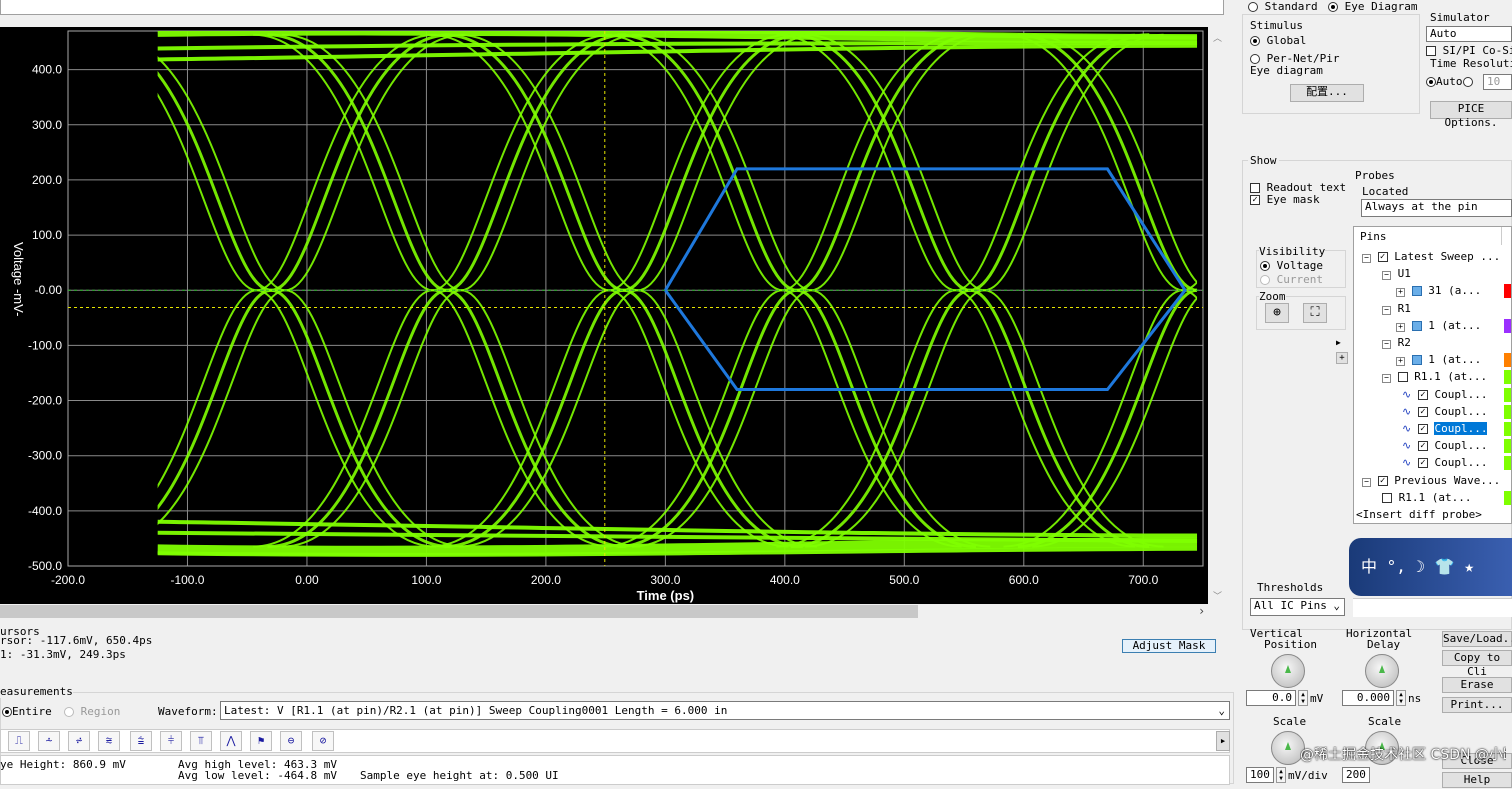  I want to click on erase-button: Erase, so click(1477, 685).